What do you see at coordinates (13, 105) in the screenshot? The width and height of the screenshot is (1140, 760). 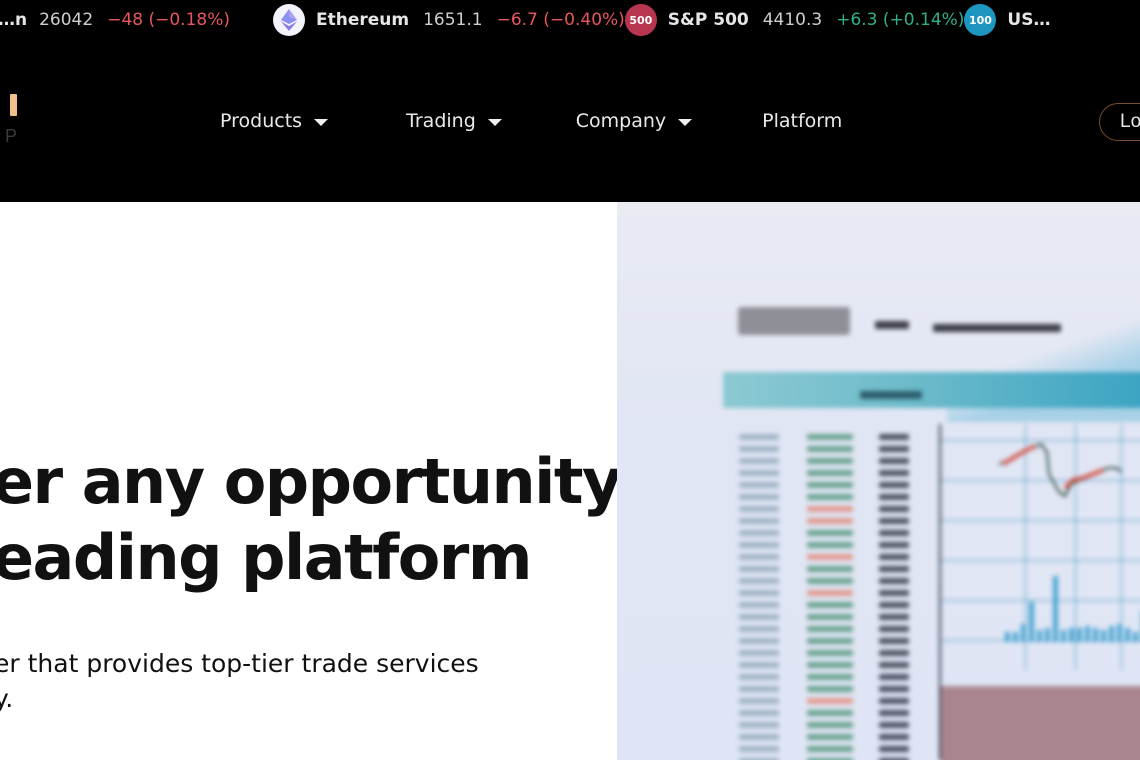 I see `logo-mark` at bounding box center [13, 105].